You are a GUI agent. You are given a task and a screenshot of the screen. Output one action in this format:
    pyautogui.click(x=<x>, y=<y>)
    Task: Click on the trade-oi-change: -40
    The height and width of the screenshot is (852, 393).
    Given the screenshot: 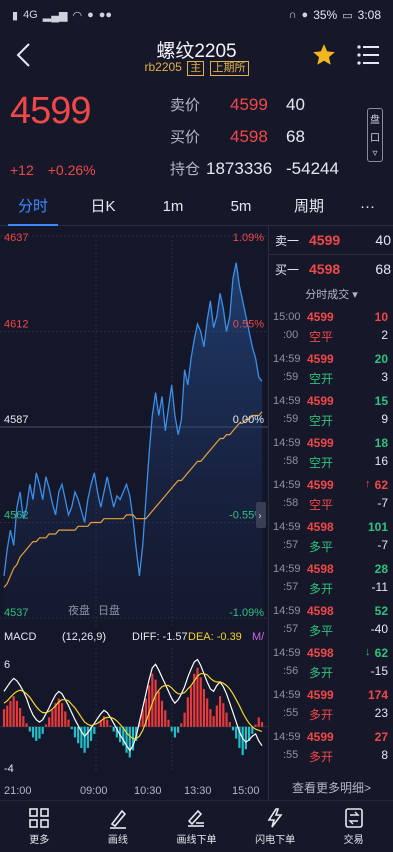 What is the action you would take?
    pyautogui.click(x=379, y=629)
    